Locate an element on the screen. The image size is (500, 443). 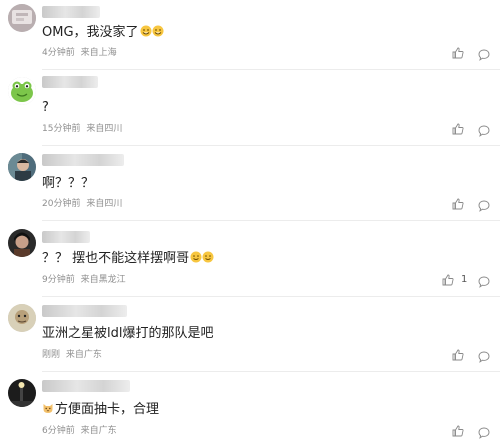
comment-text: 啊？？？ is located at coordinates (68, 183).